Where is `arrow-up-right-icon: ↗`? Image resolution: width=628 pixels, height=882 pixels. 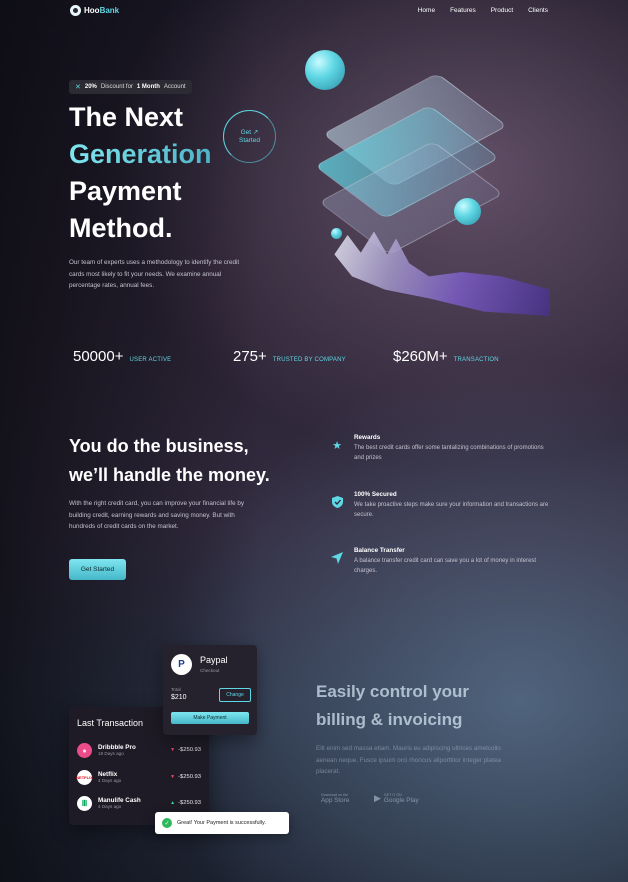 arrow-up-right-icon: ↗ is located at coordinates (255, 132).